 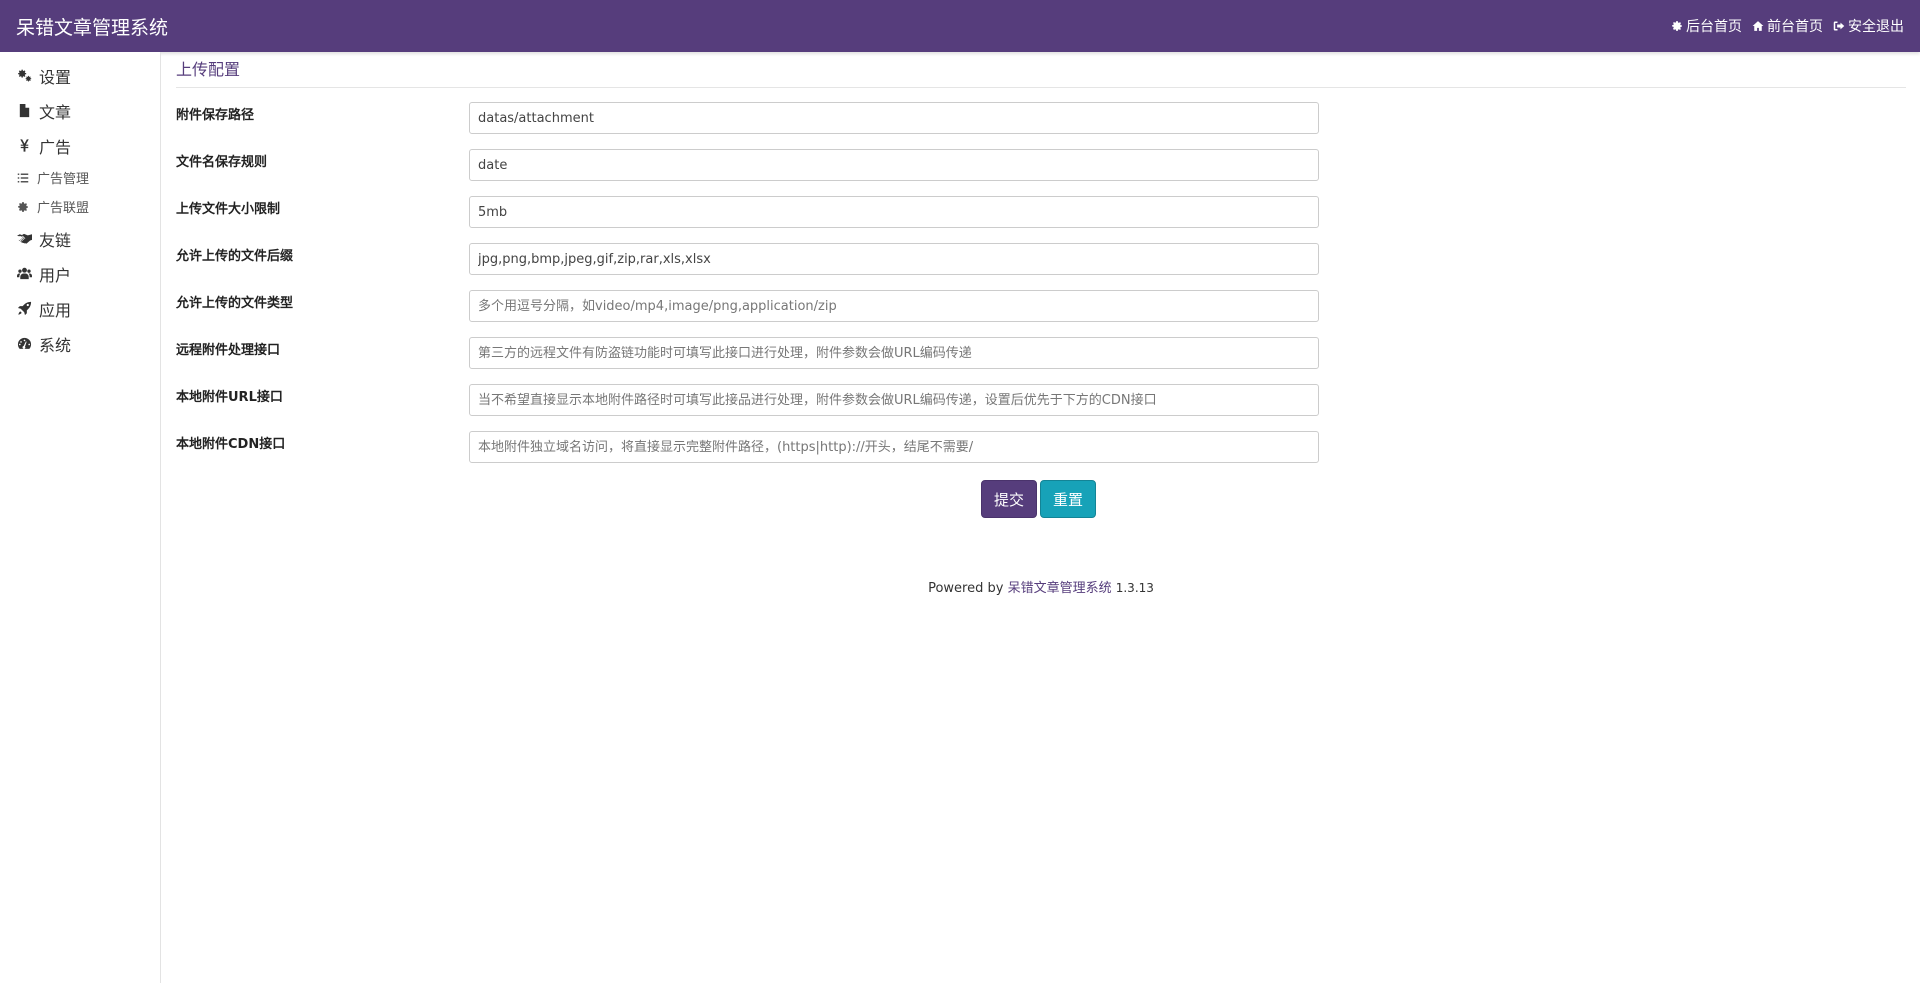 What do you see at coordinates (228, 209) in the screenshot?
I see `field-label: 上传文件大小限制` at bounding box center [228, 209].